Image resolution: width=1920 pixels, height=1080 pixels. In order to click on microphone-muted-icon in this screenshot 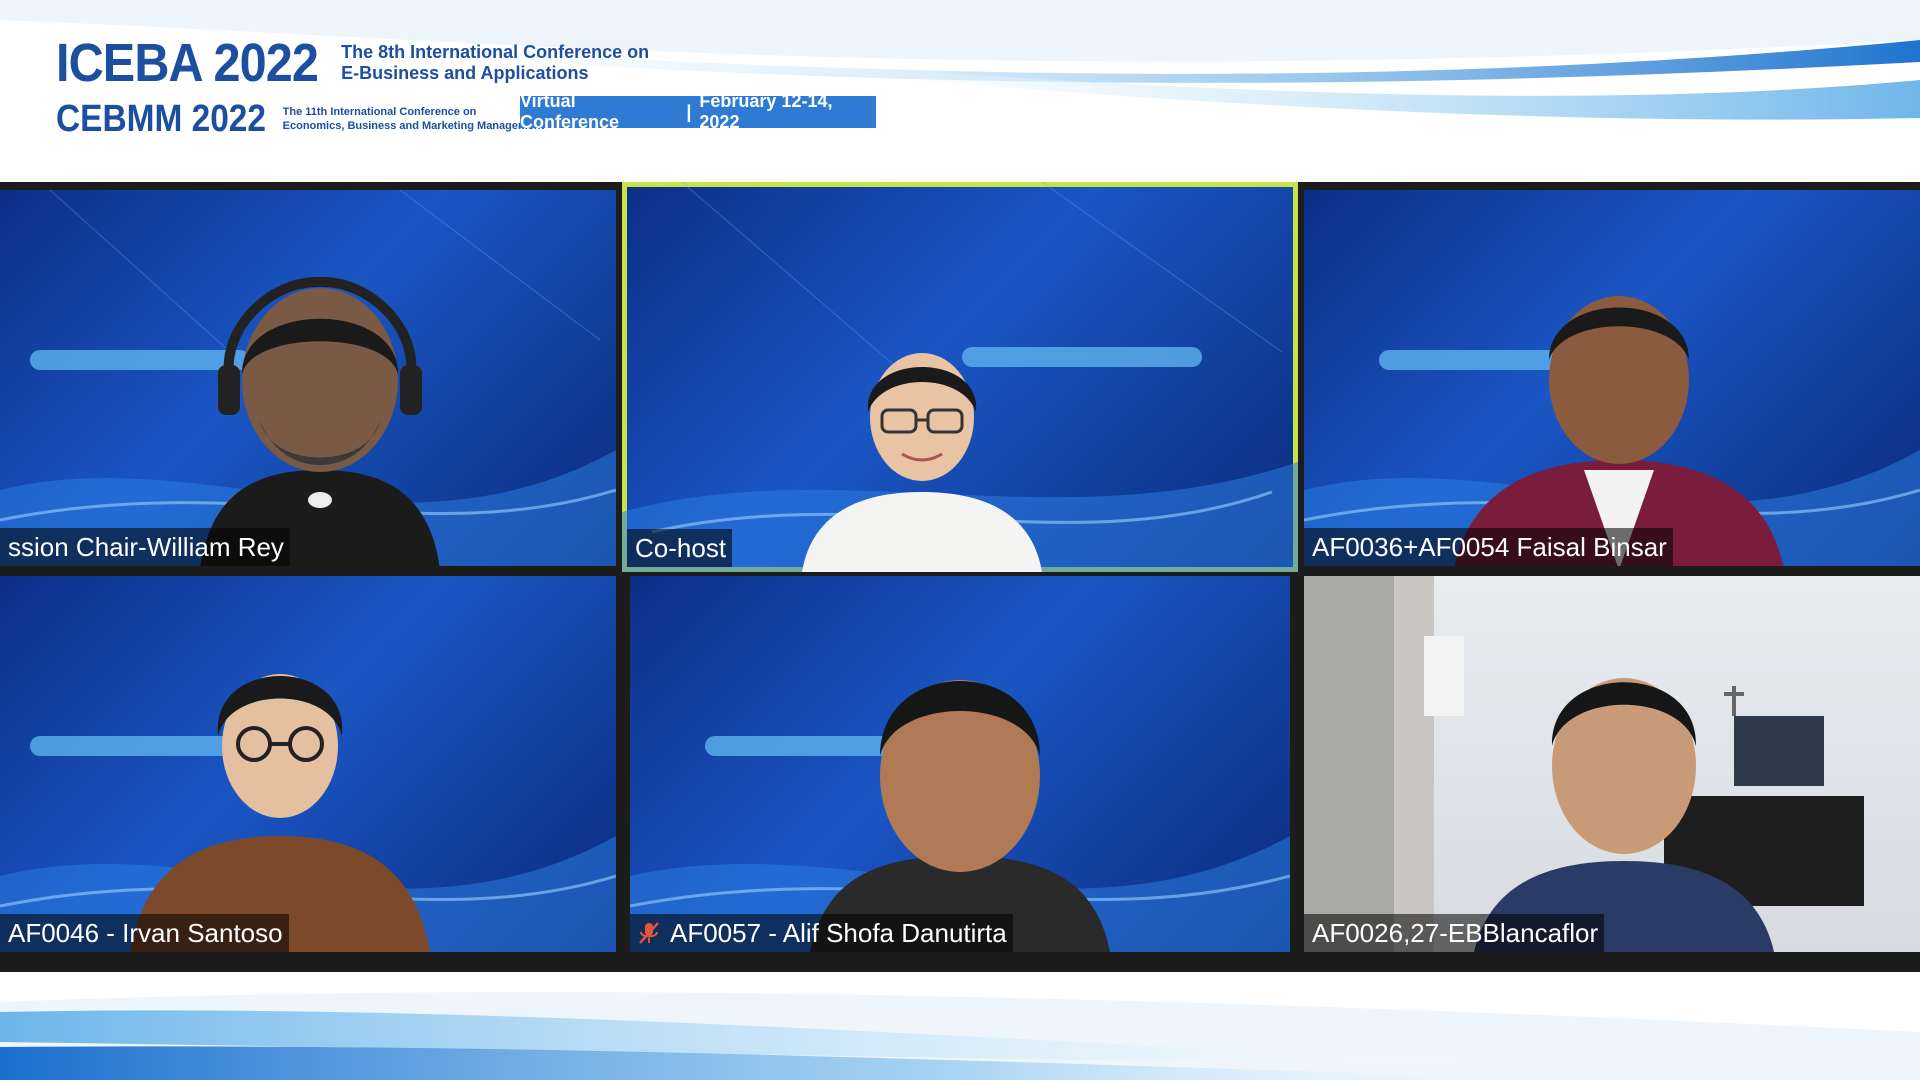, I will do `click(649, 933)`.